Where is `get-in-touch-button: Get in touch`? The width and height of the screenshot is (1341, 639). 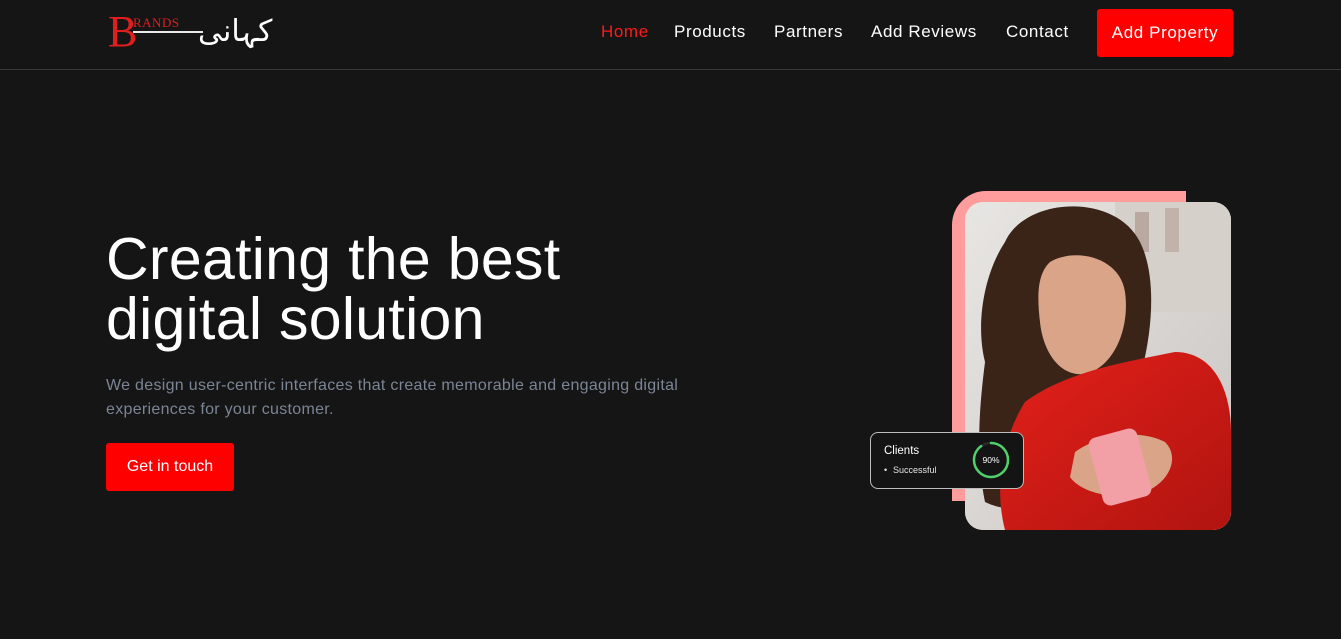 get-in-touch-button: Get in touch is located at coordinates (170, 467).